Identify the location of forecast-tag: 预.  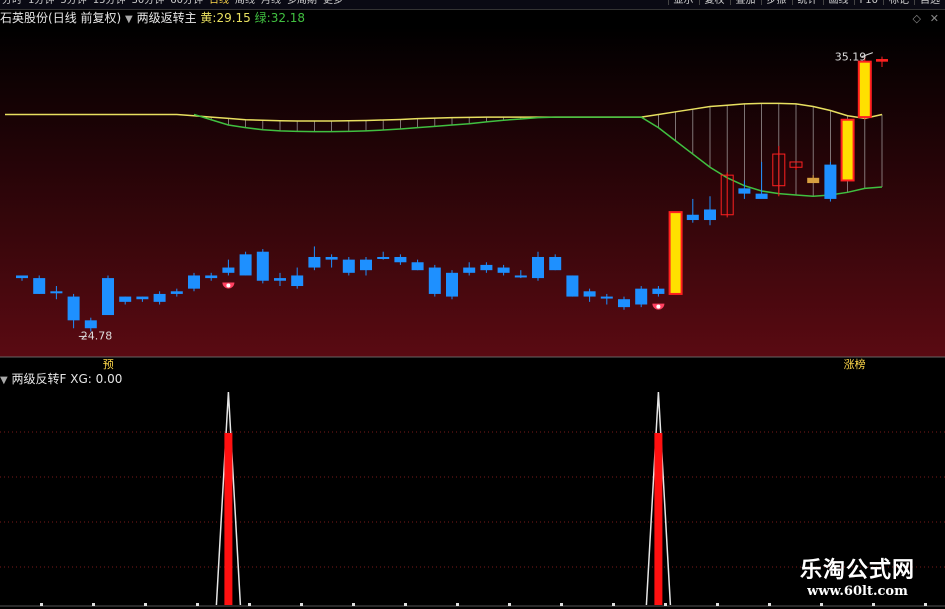
(108, 364).